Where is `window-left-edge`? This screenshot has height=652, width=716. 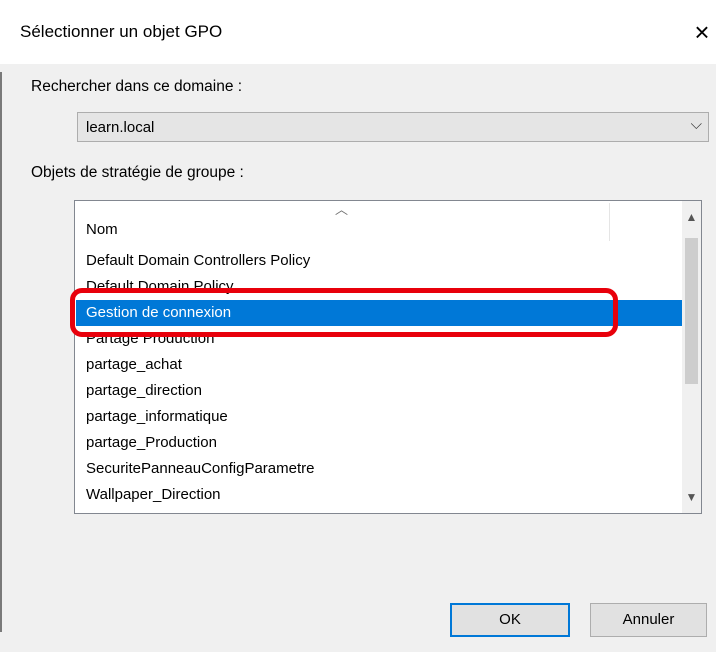 window-left-edge is located at coordinates (1, 352).